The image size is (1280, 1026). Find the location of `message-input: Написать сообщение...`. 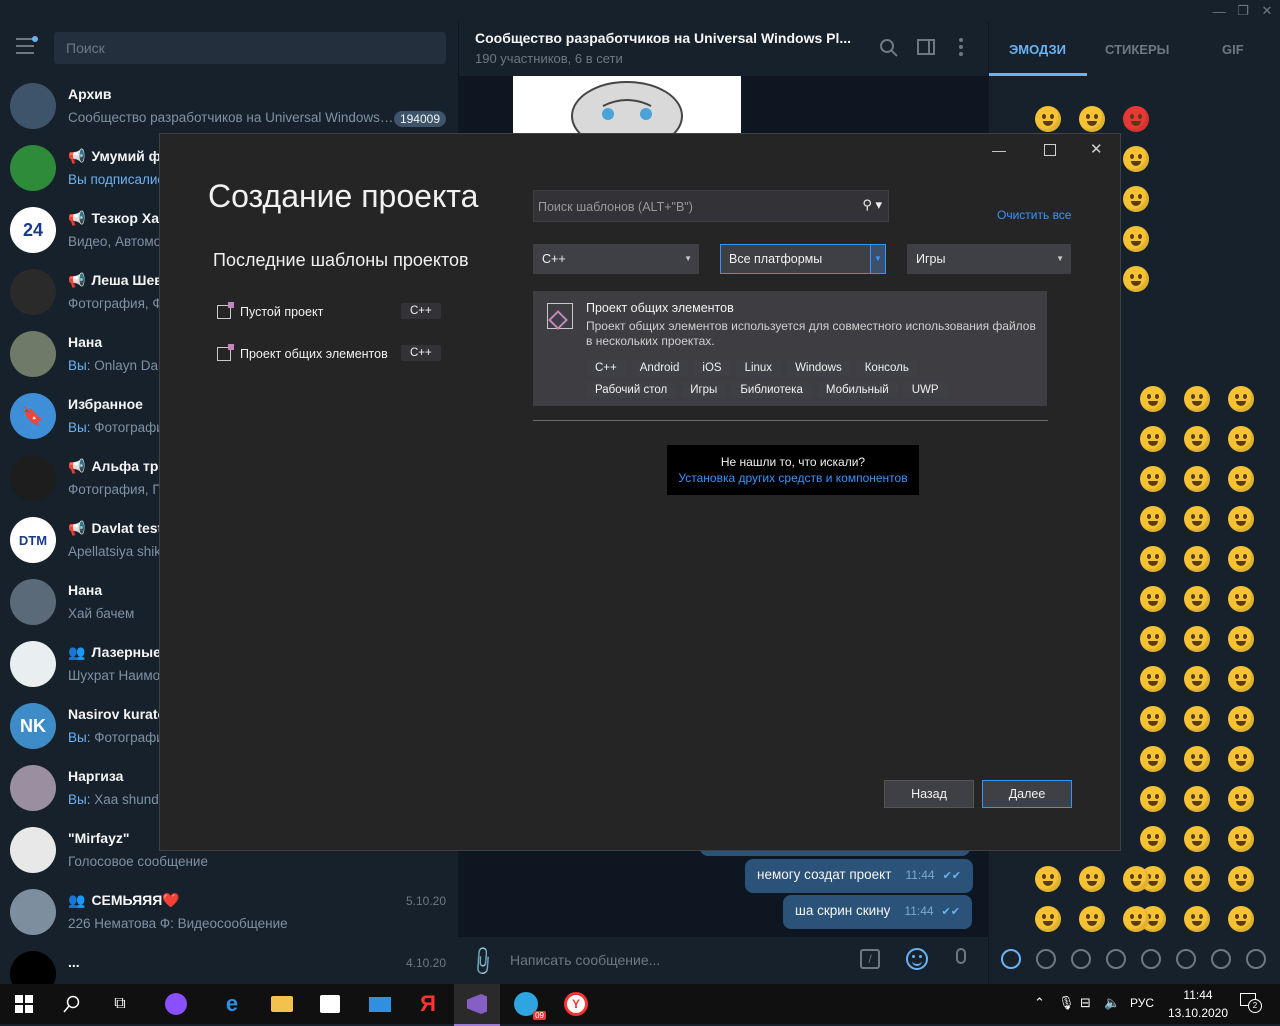

message-input: Написать сообщение... is located at coordinates (585, 960).